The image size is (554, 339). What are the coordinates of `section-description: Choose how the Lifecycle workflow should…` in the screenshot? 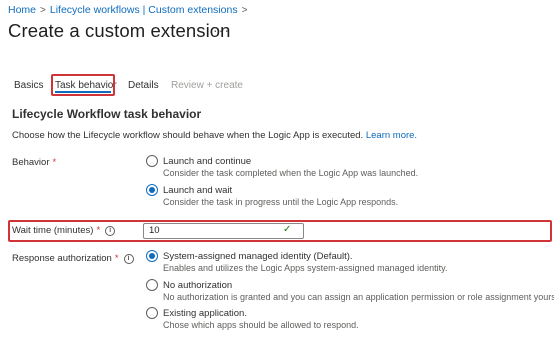 It's located at (214, 135).